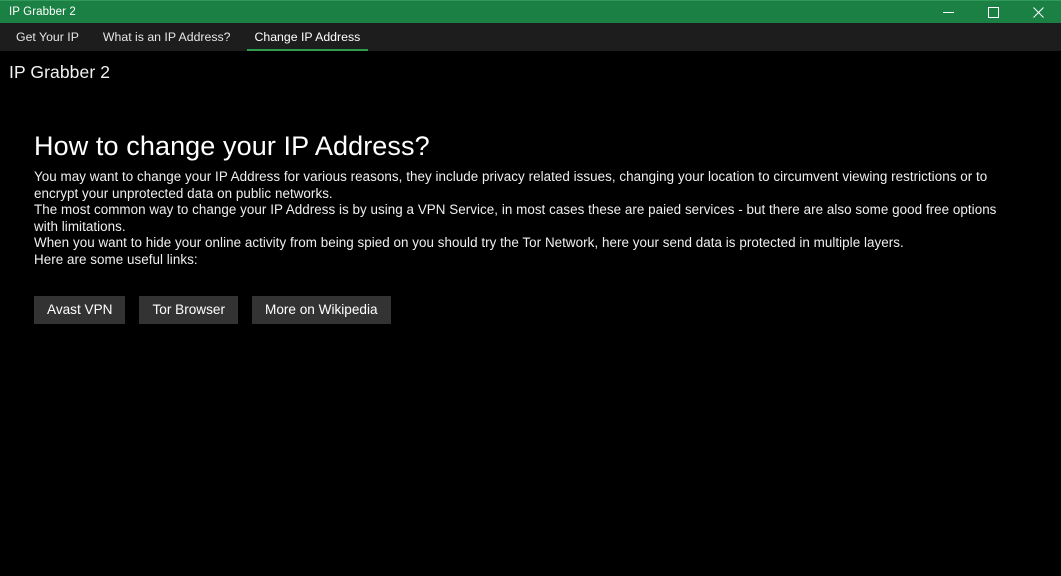 The height and width of the screenshot is (576, 1061). I want to click on maximize-icon, so click(993, 12).